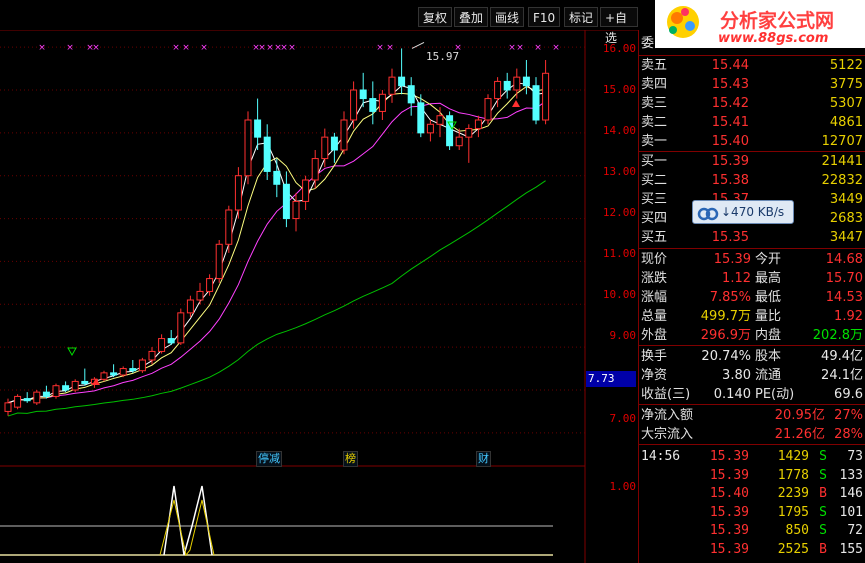 The height and width of the screenshot is (563, 865). Describe the element at coordinates (725, 316) in the screenshot. I see `stat-value: 499.7万` at that location.